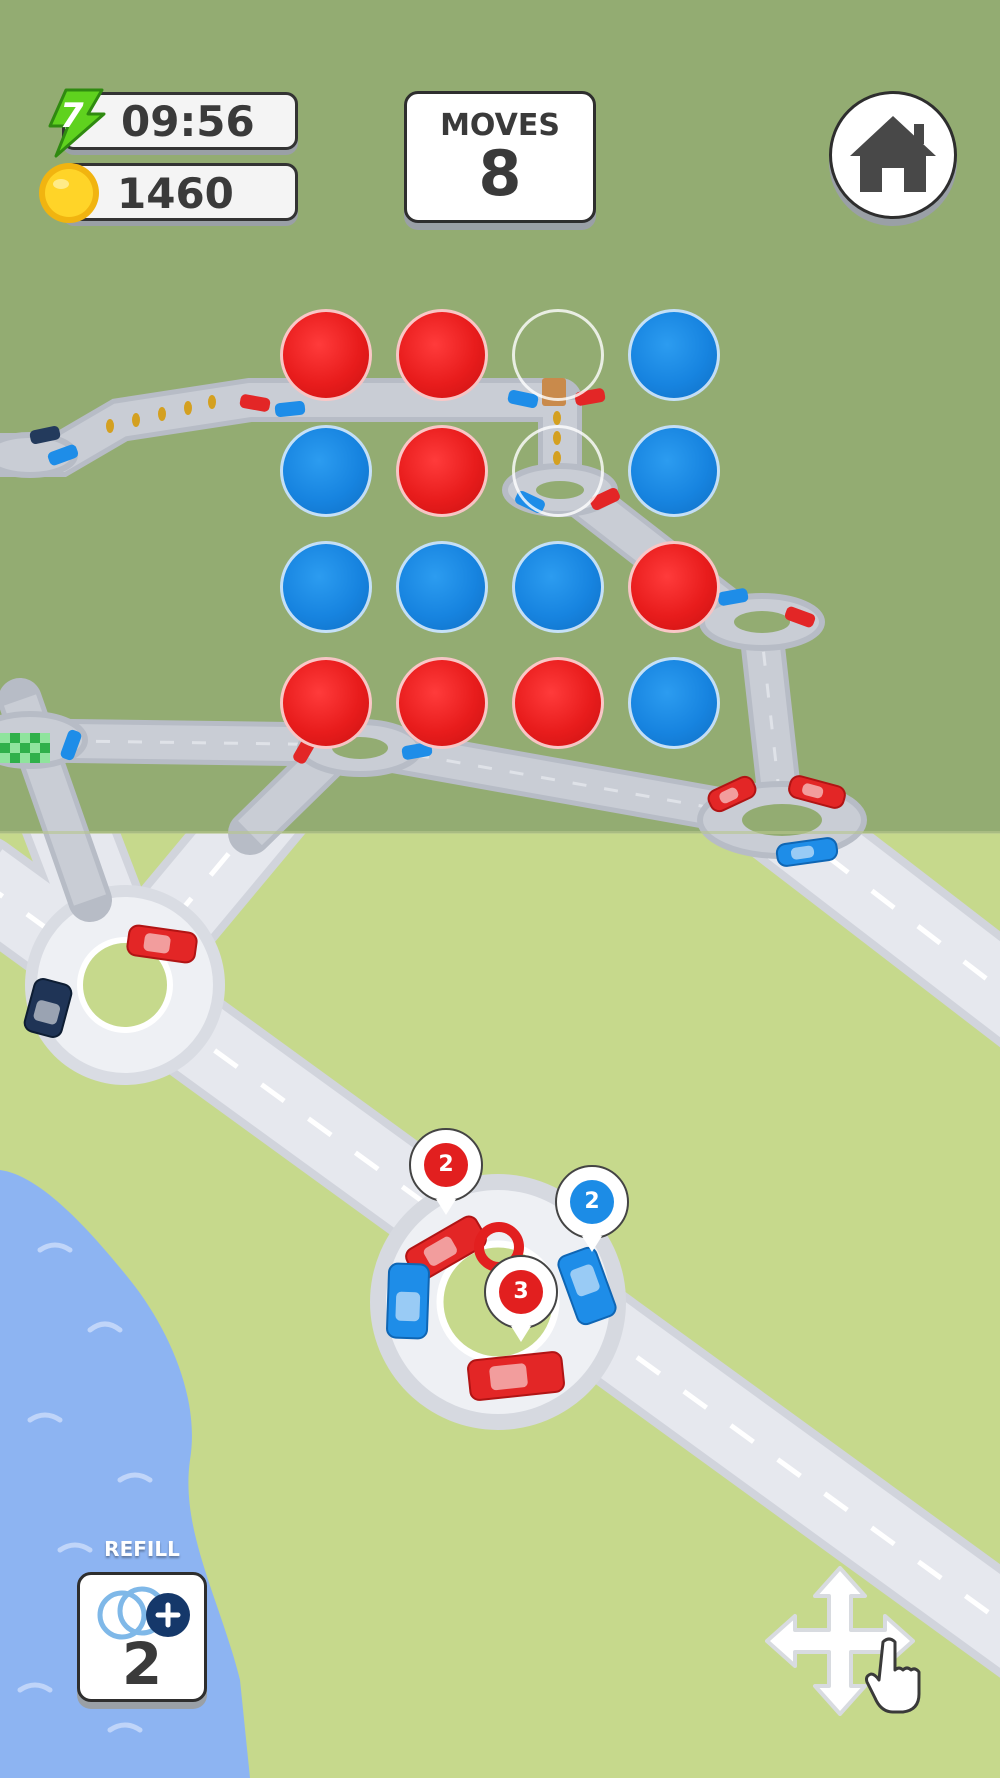 This screenshot has height=1778, width=1000. What do you see at coordinates (142, 1664) in the screenshot?
I see `refill-count: 2` at bounding box center [142, 1664].